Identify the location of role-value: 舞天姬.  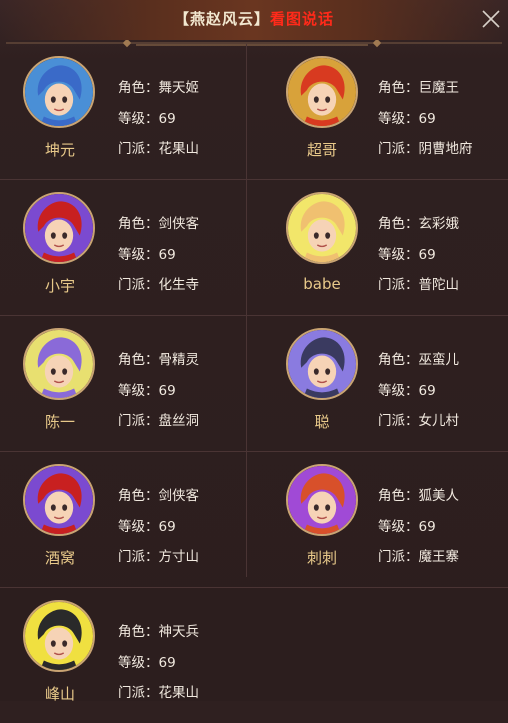
(179, 88).